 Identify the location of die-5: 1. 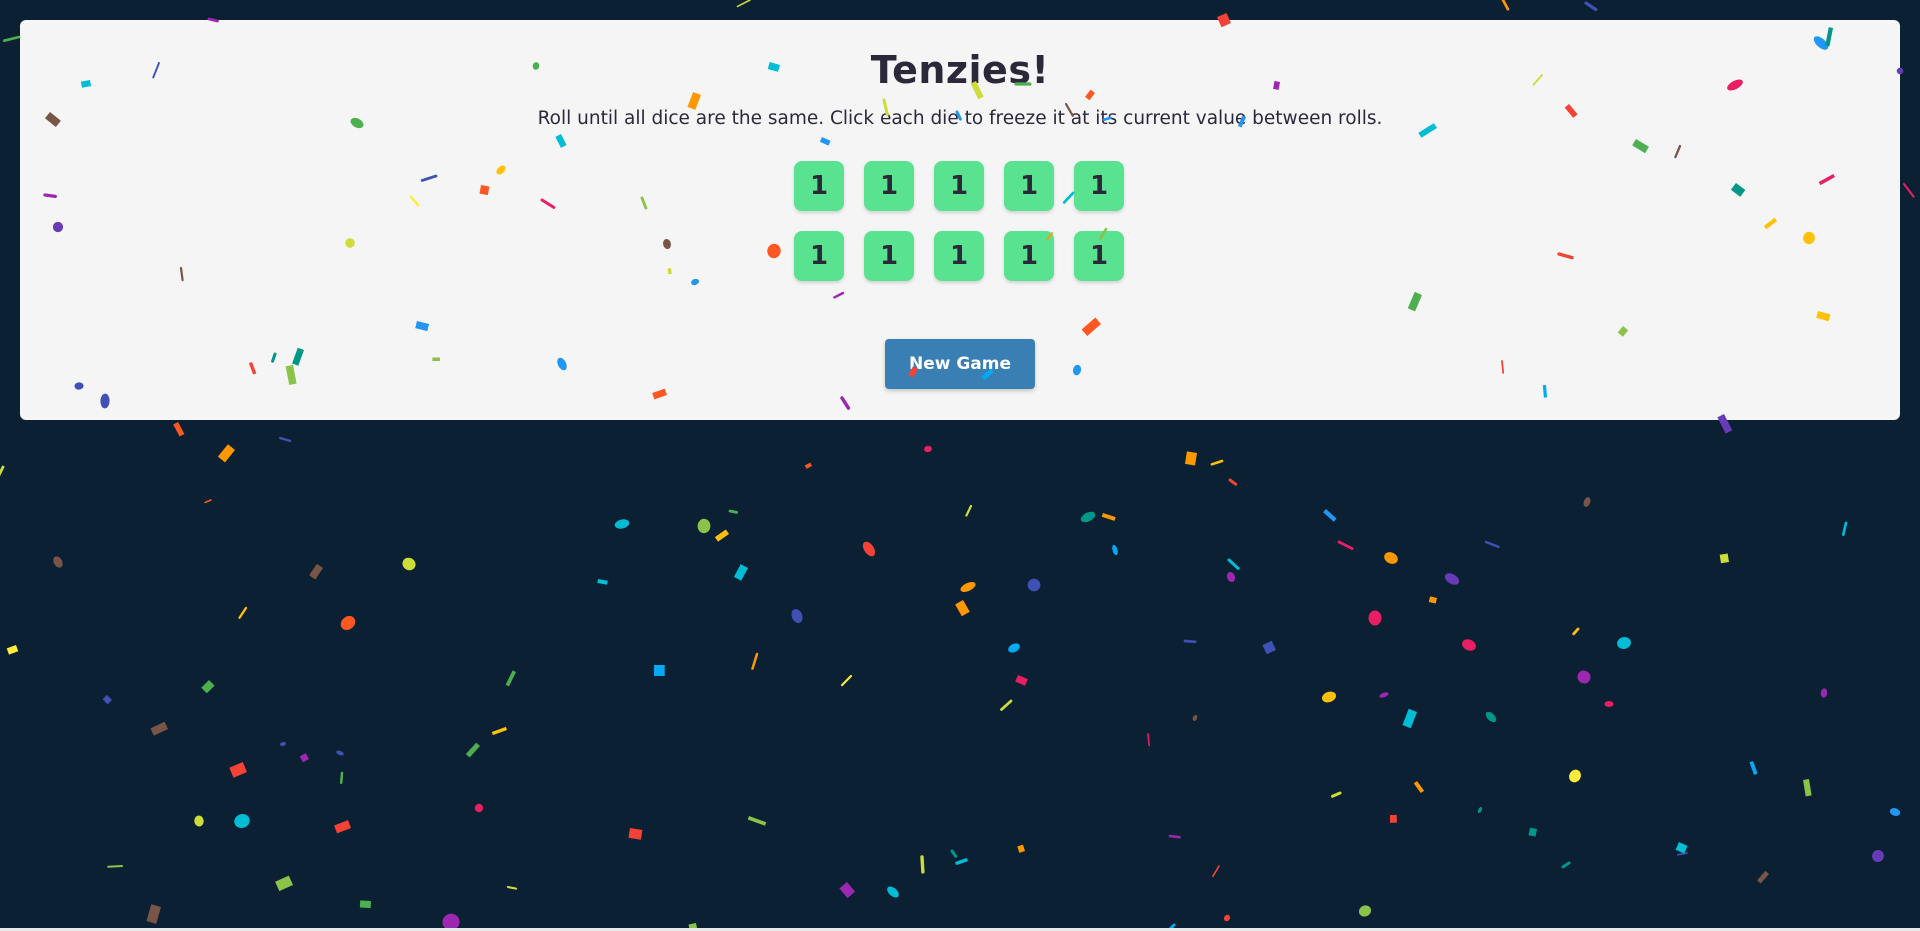
(1099, 186).